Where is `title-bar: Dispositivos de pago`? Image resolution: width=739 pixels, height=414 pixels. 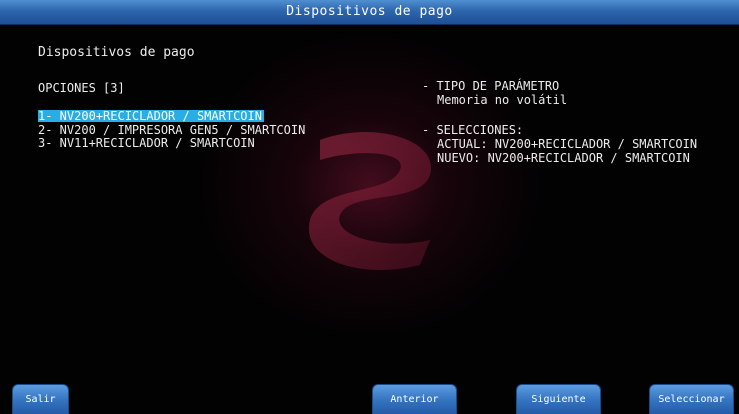 title-bar: Dispositivos de pago is located at coordinates (369, 12).